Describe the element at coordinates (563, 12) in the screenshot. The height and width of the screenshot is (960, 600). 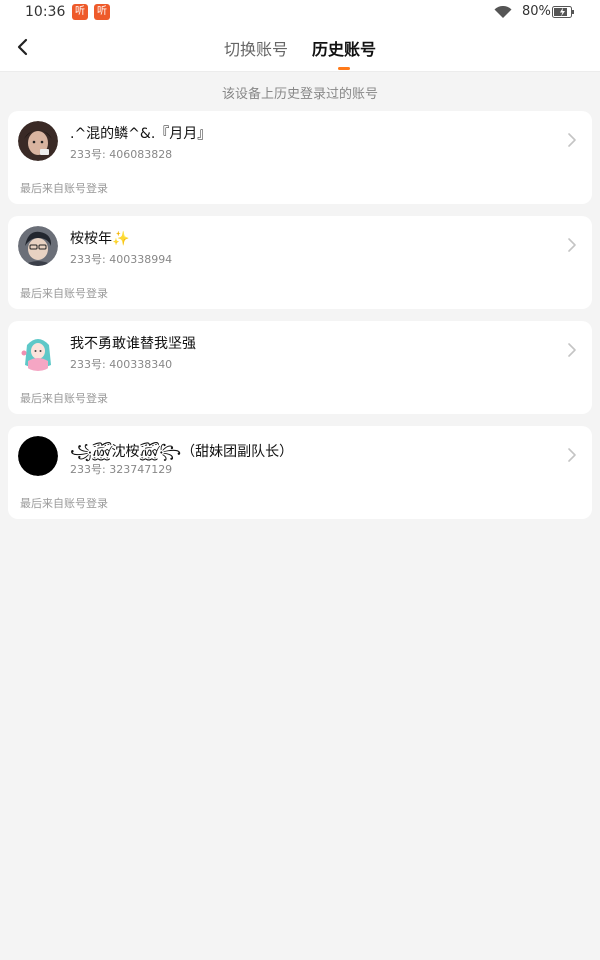
I see `battery-charging-icon` at that location.